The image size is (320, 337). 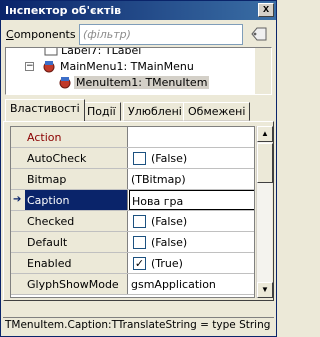 I want to click on tree-item-label: MenuItem1: TMenuItem, so click(x=142, y=82).